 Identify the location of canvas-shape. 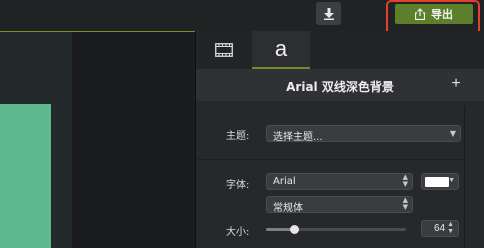
(25, 176).